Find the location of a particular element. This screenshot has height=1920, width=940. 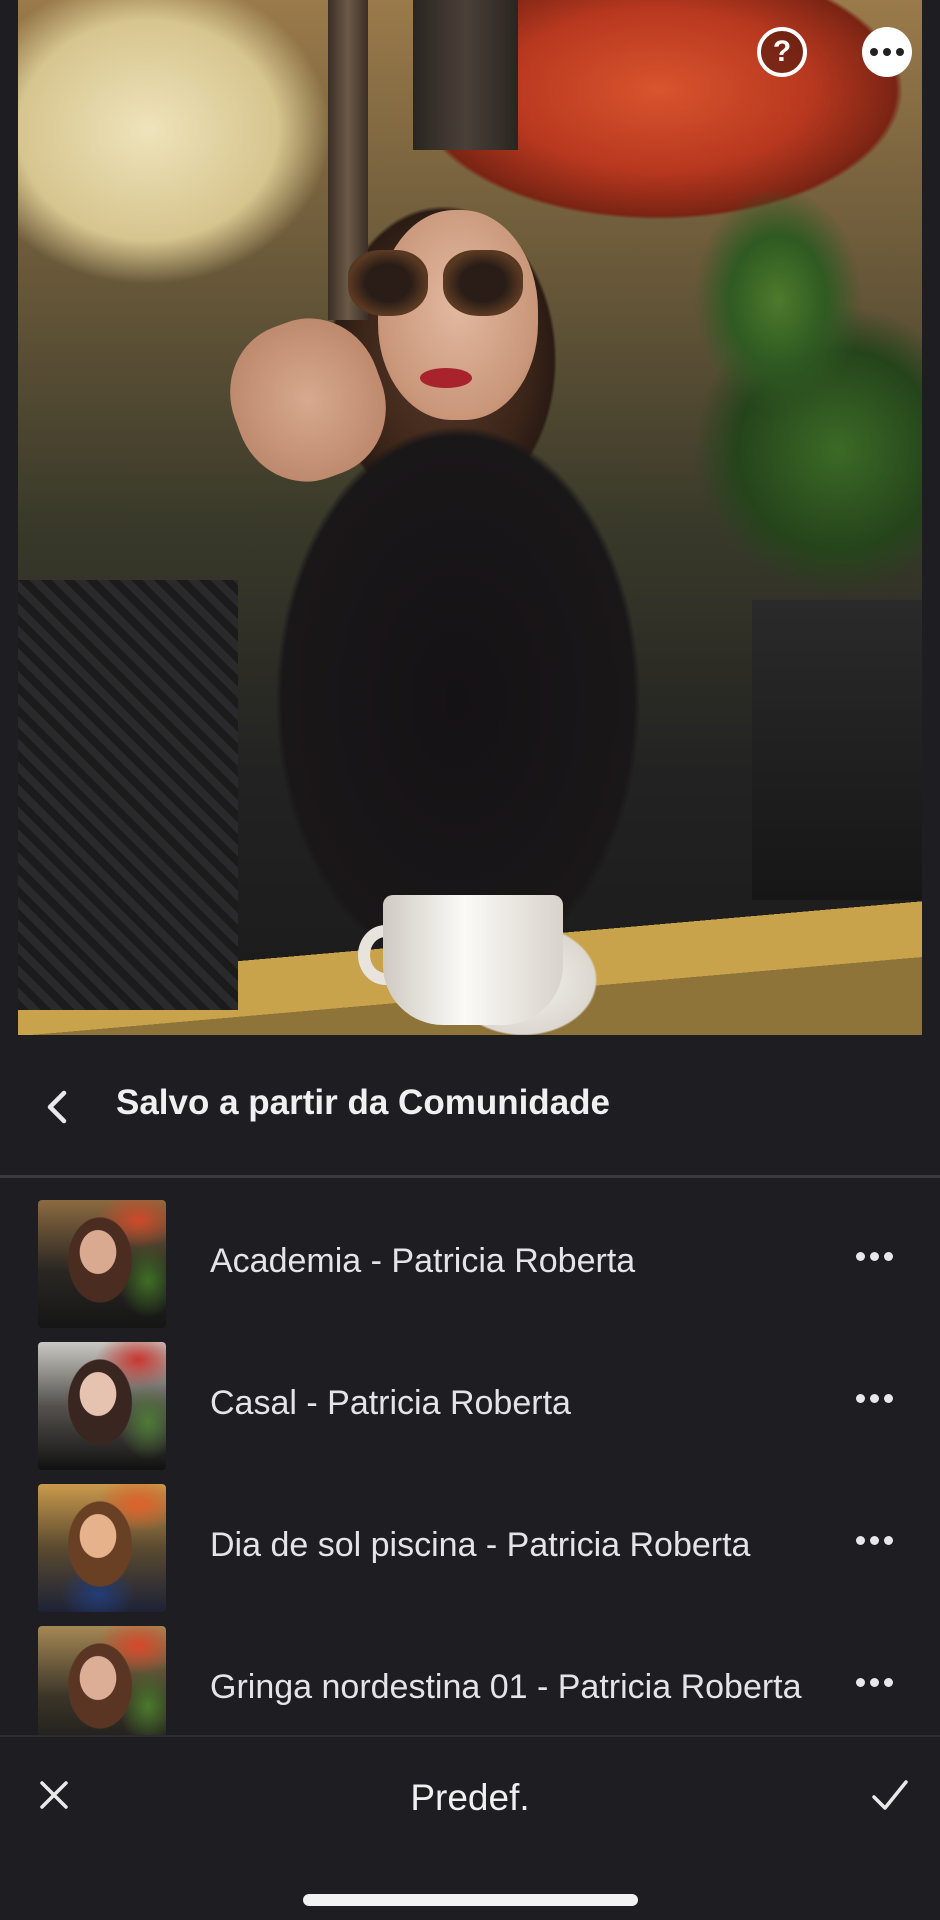

more-options-button is located at coordinates (887, 52).